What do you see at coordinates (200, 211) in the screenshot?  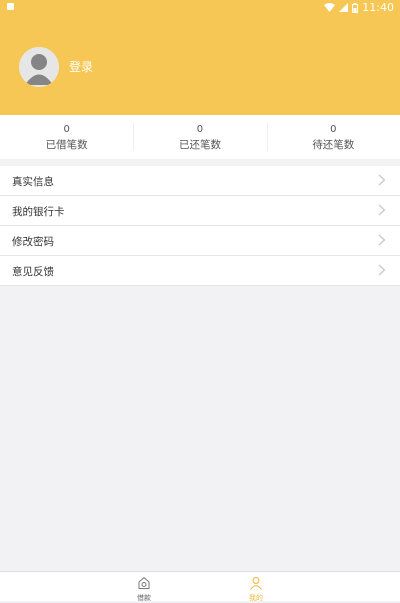 I see `menu-item-bank-card: 我的银行卡` at bounding box center [200, 211].